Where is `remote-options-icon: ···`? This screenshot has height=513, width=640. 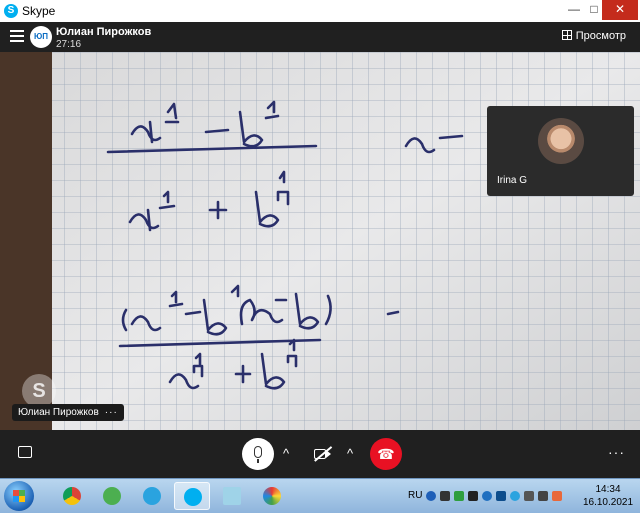
remote-options-icon: ··· is located at coordinates (111, 412).